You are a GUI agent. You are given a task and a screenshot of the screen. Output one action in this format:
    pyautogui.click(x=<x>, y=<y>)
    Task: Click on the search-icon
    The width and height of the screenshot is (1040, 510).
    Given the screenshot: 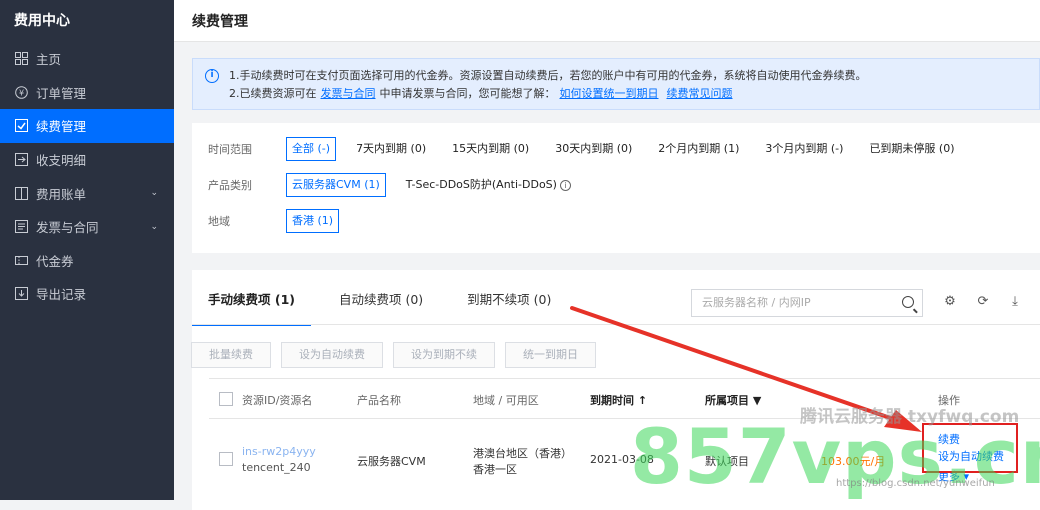 What is the action you would take?
    pyautogui.click(x=908, y=302)
    